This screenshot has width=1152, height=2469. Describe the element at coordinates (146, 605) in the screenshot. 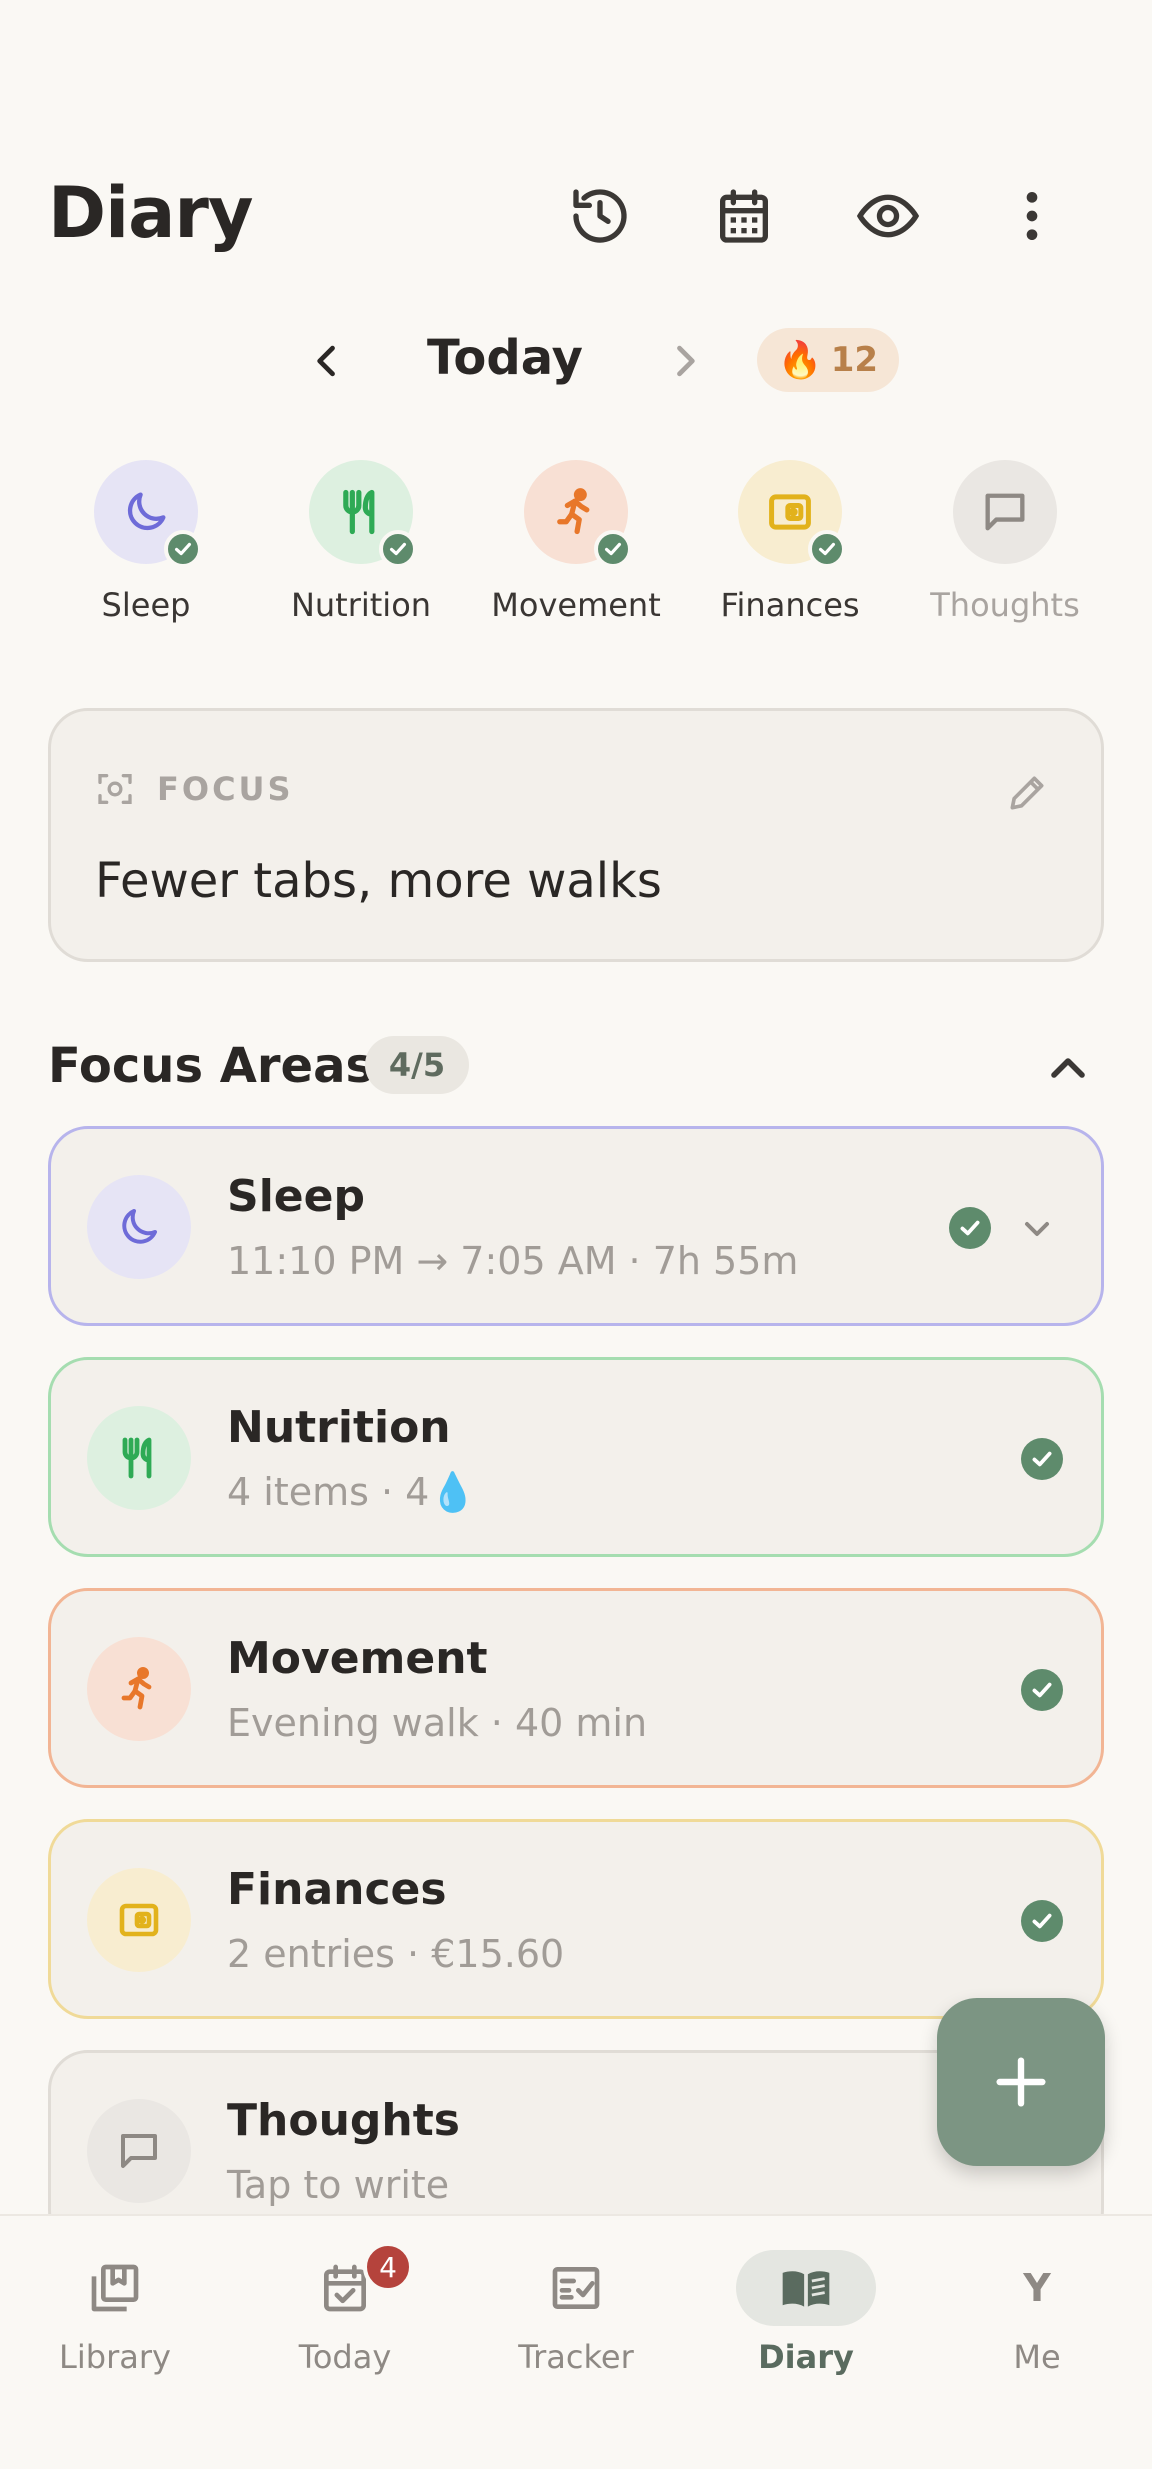

I see `category-label: Sleep` at that location.